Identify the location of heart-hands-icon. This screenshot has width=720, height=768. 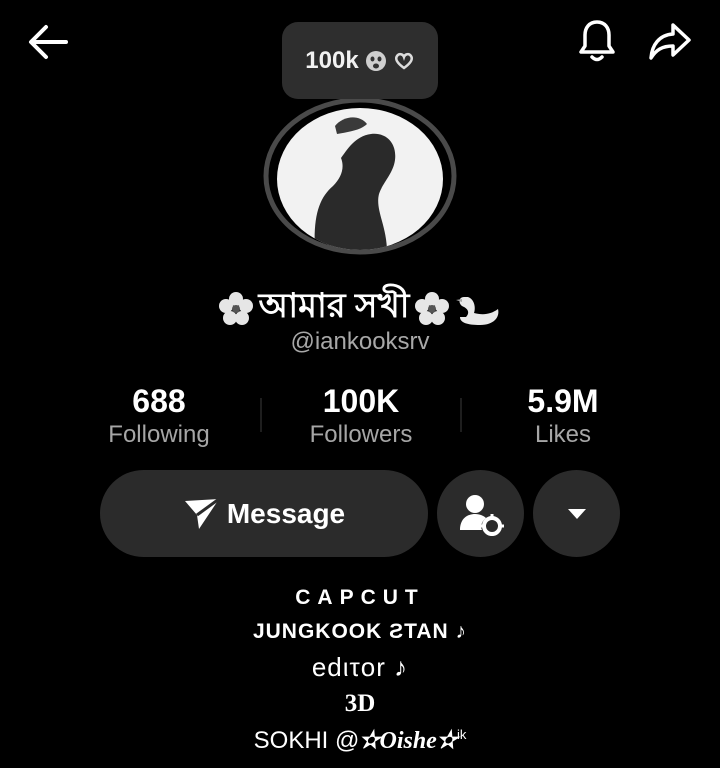
(403, 61).